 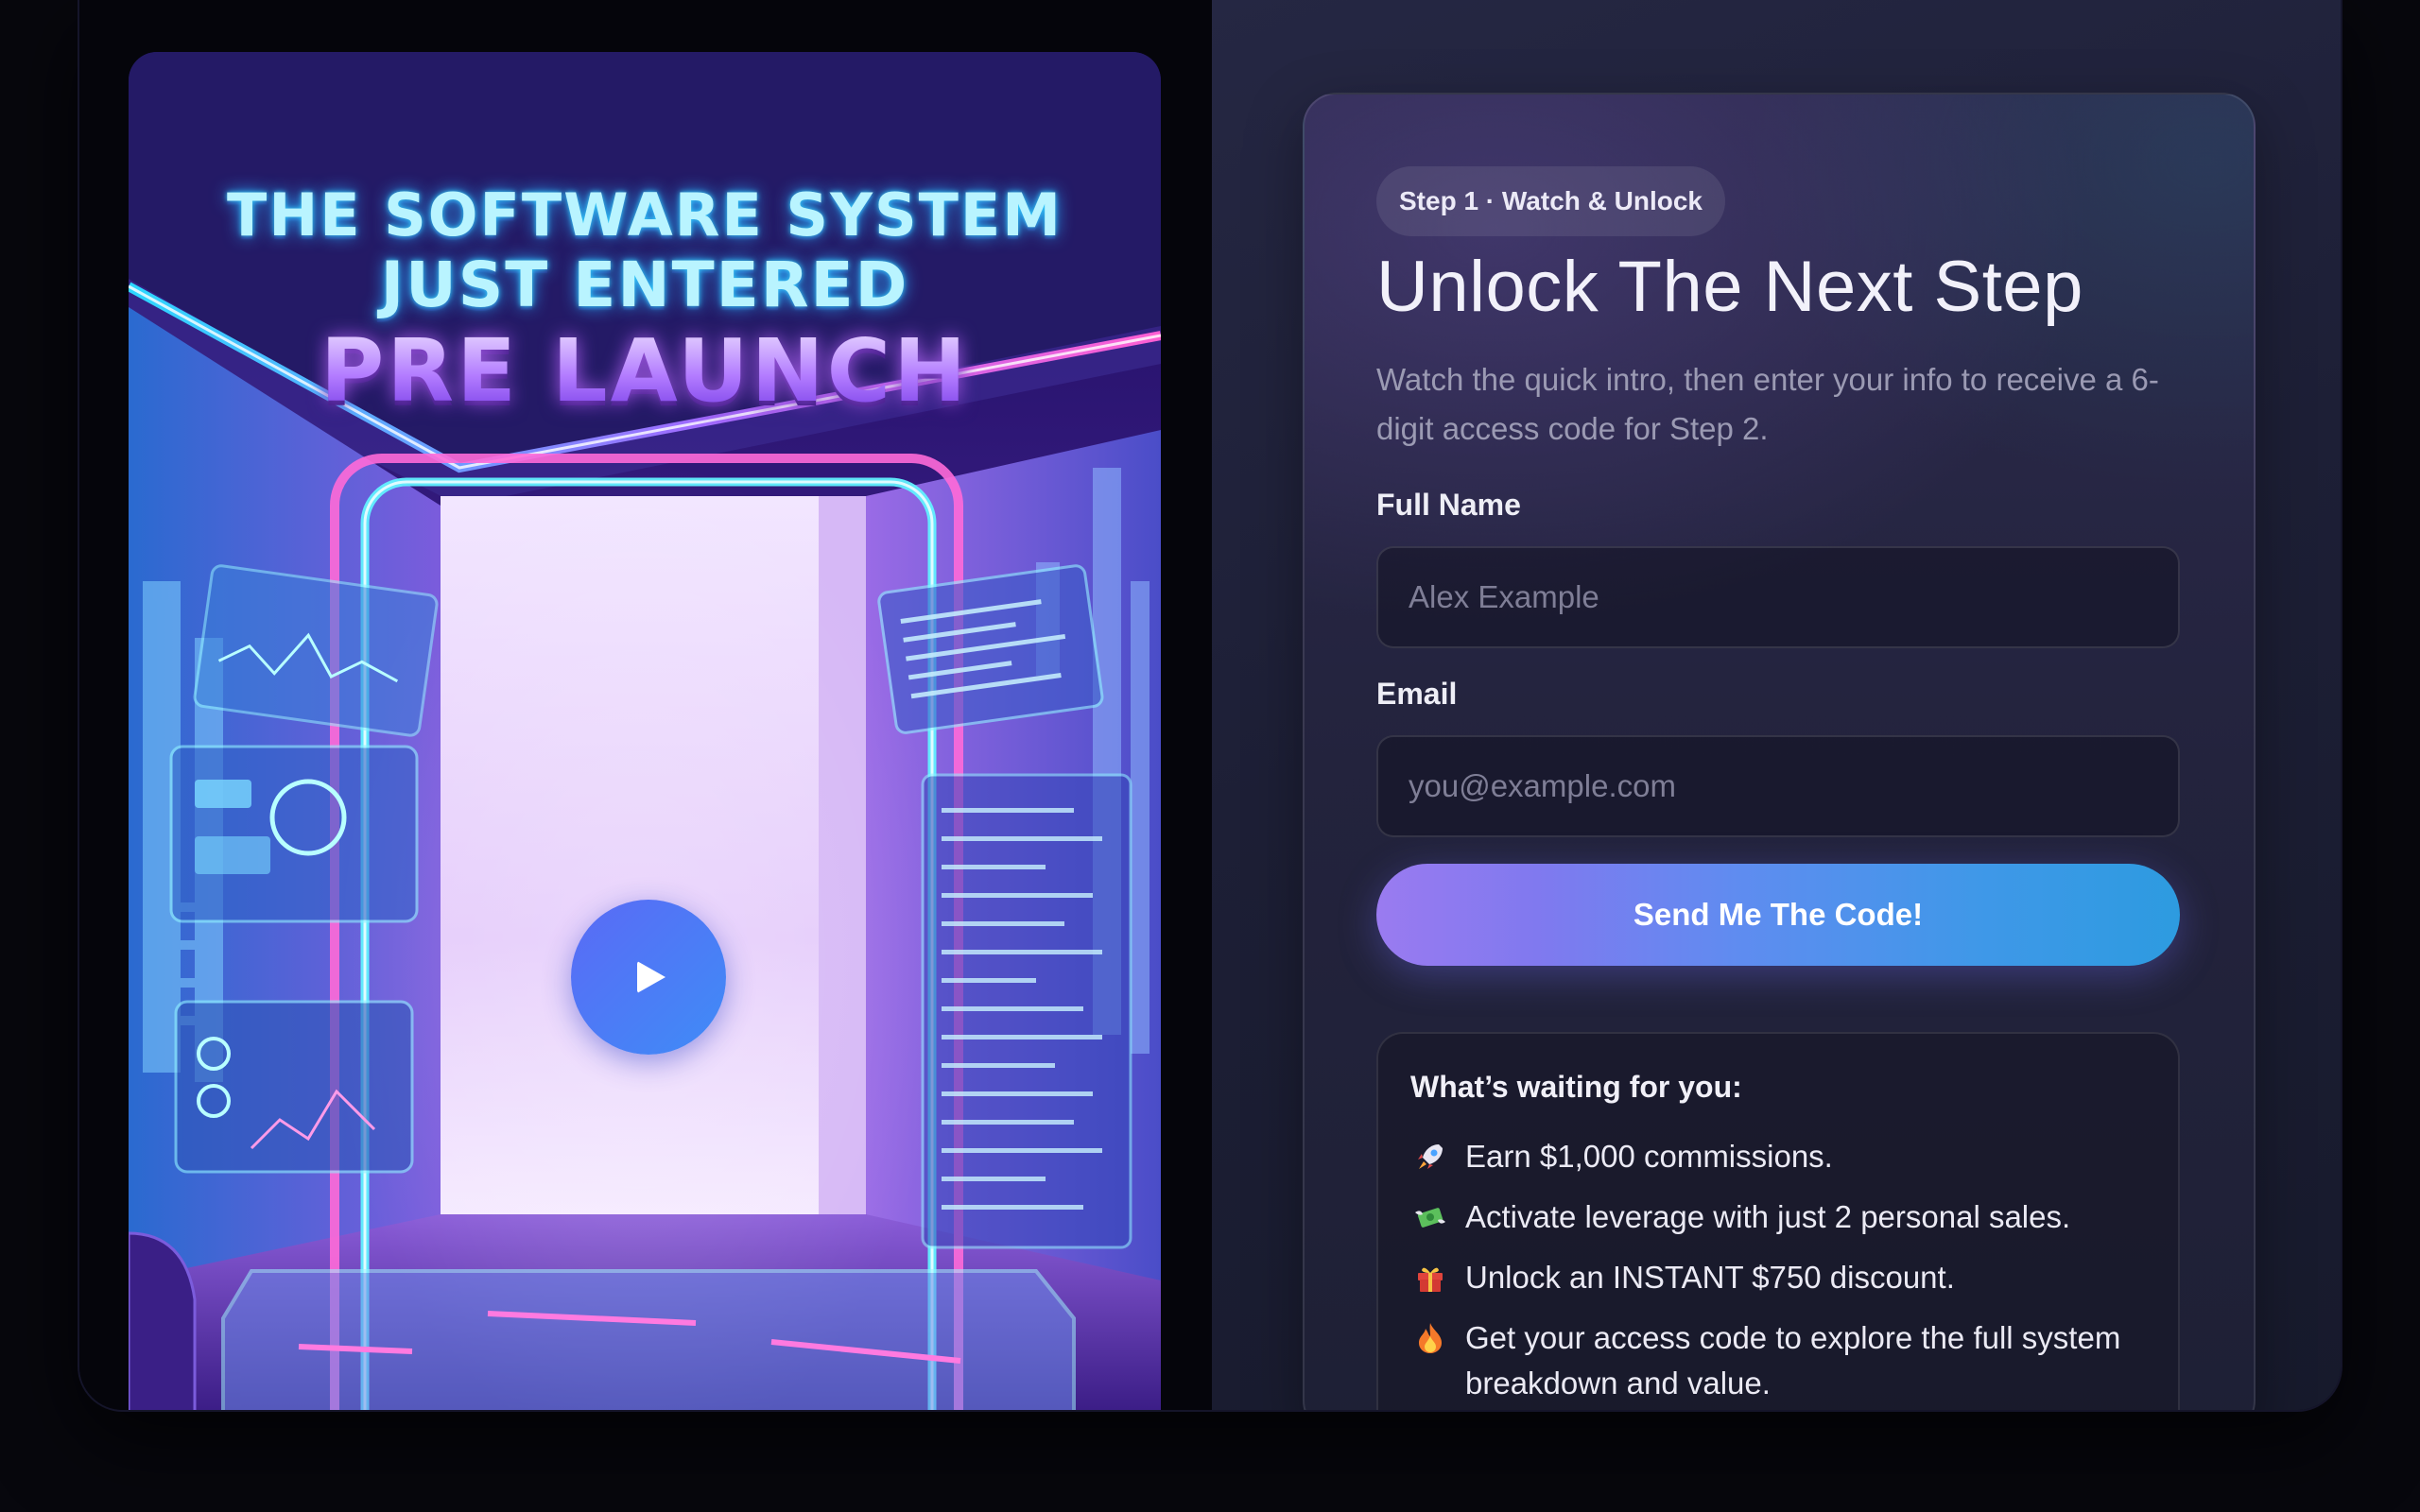 I want to click on benefit-item: Unlock an INSTANT $750 discount., so click(x=1783, y=1277).